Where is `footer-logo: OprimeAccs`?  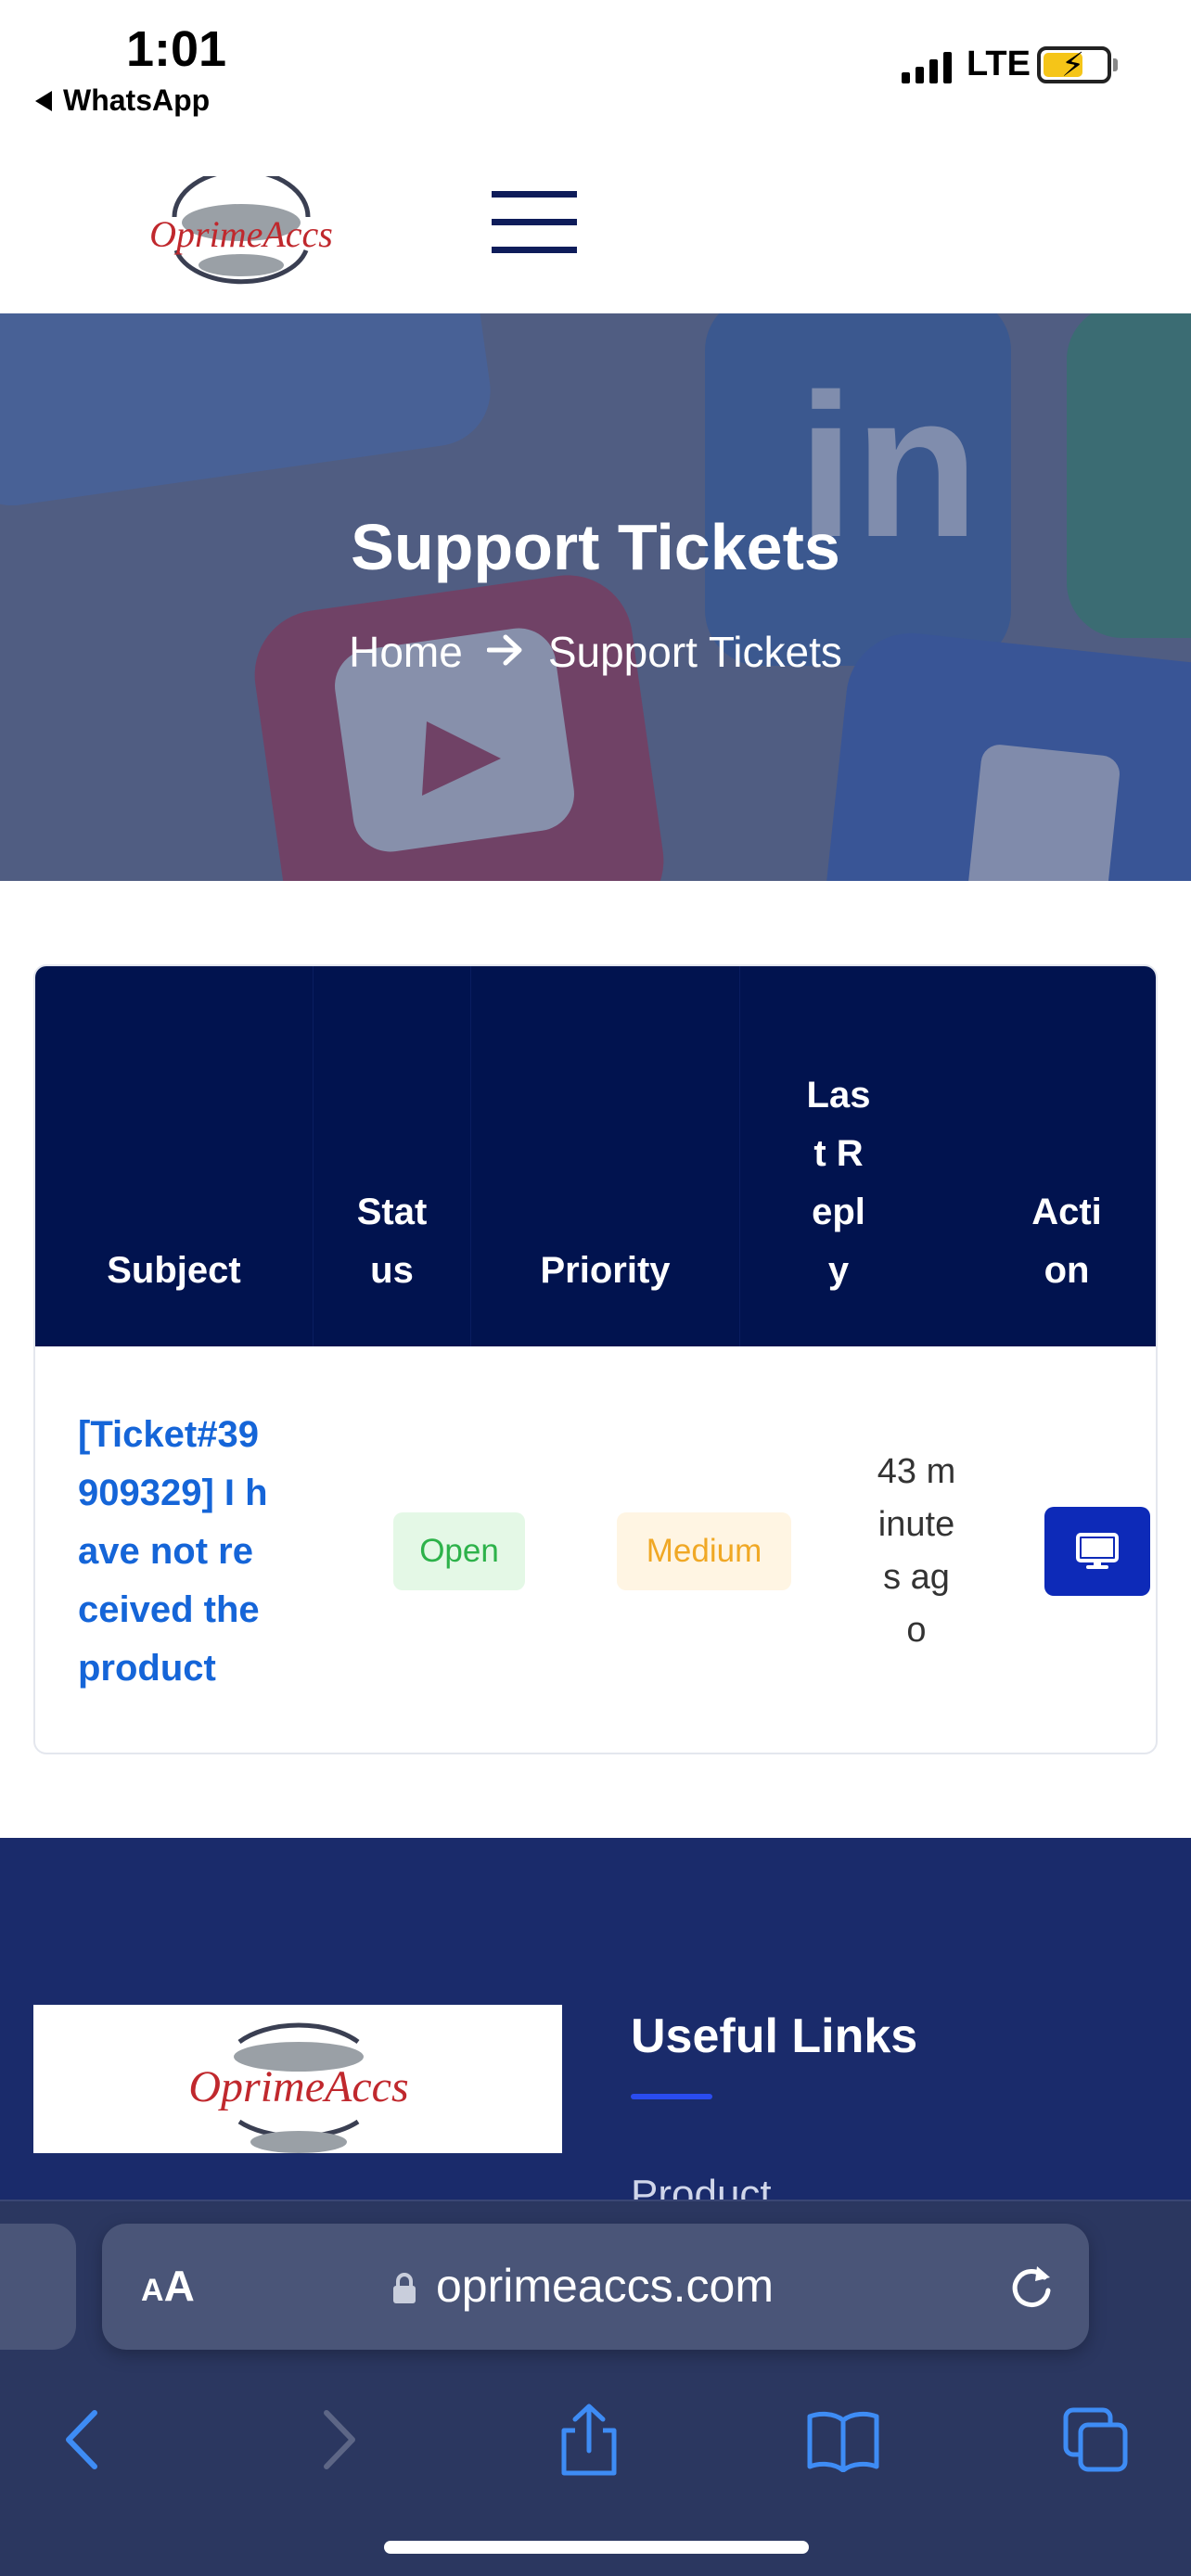
footer-logo: OprimeAccs is located at coordinates (297, 2079).